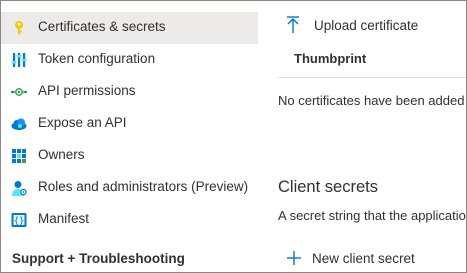  I want to click on sidebar-item-roles-and-administrators: Roles and administrators (Preview), so click(129, 188).